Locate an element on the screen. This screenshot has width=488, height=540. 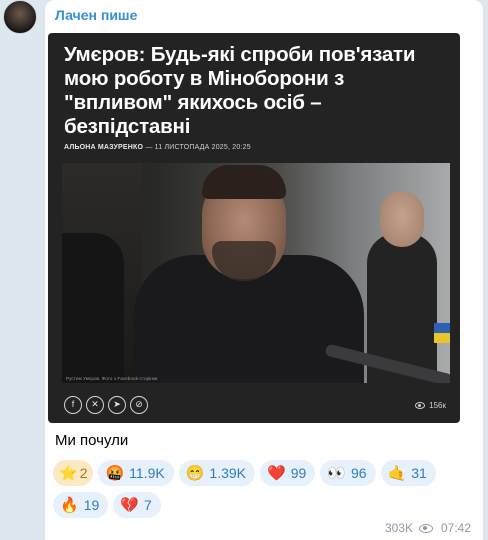
channel-avatar is located at coordinates (20, 17).